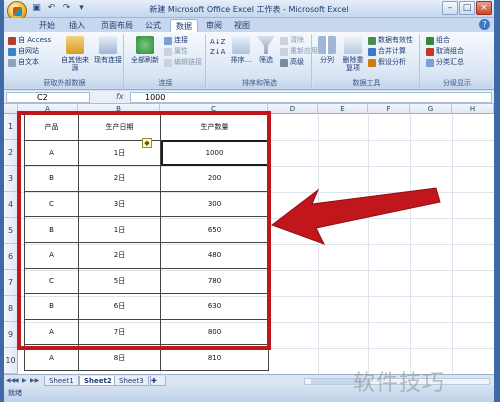  What do you see at coordinates (11, 335) in the screenshot?
I see `row-header: 9` at bounding box center [11, 335].